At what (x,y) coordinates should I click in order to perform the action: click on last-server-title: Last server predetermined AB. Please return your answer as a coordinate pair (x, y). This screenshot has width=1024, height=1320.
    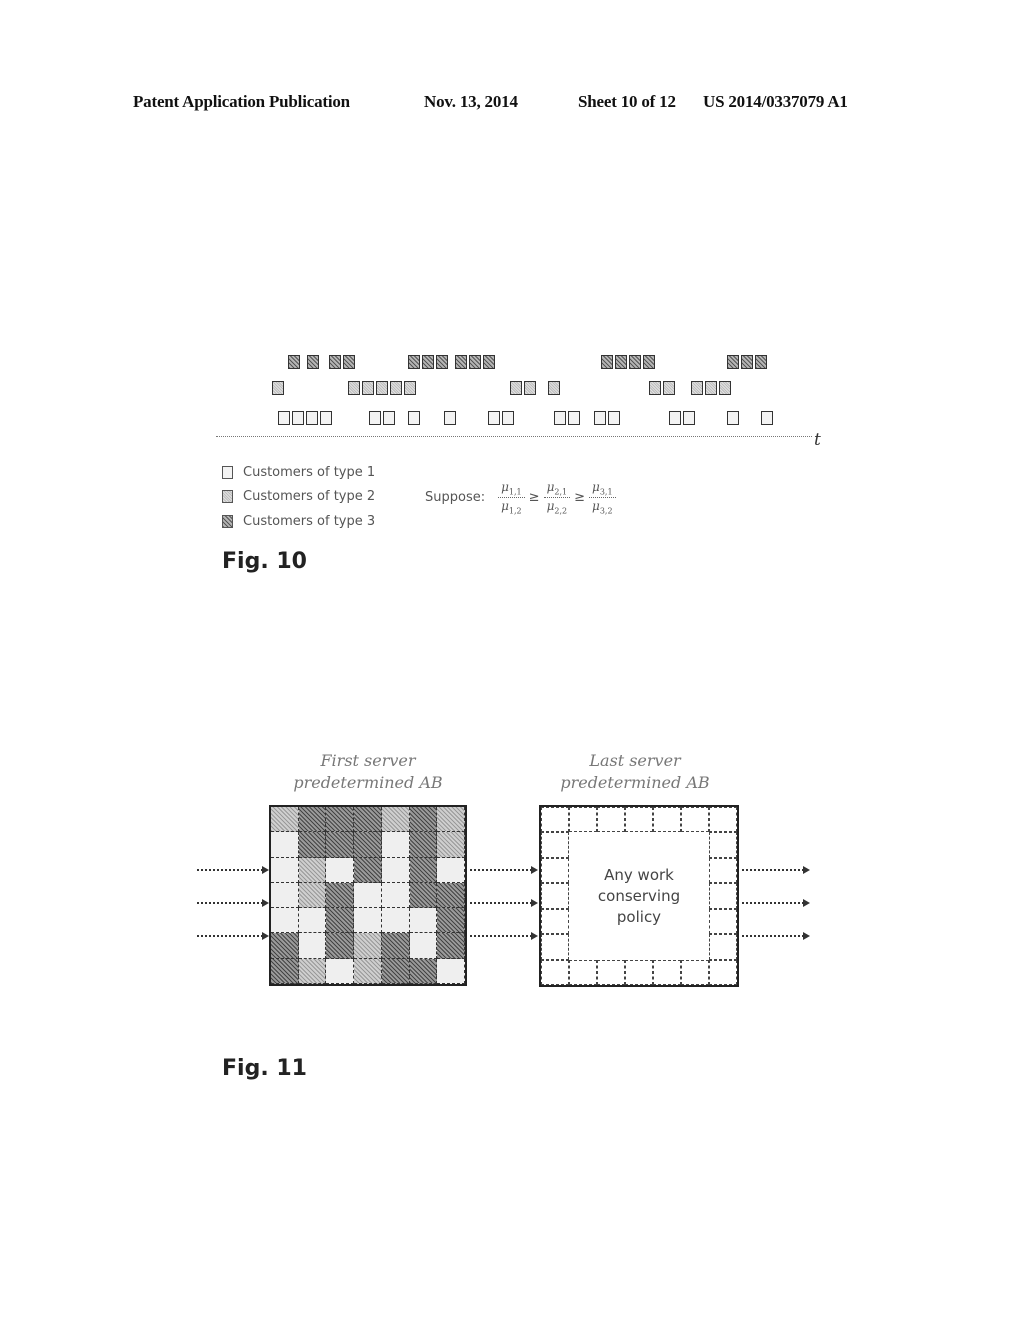
    Looking at the image, I should click on (635, 772).